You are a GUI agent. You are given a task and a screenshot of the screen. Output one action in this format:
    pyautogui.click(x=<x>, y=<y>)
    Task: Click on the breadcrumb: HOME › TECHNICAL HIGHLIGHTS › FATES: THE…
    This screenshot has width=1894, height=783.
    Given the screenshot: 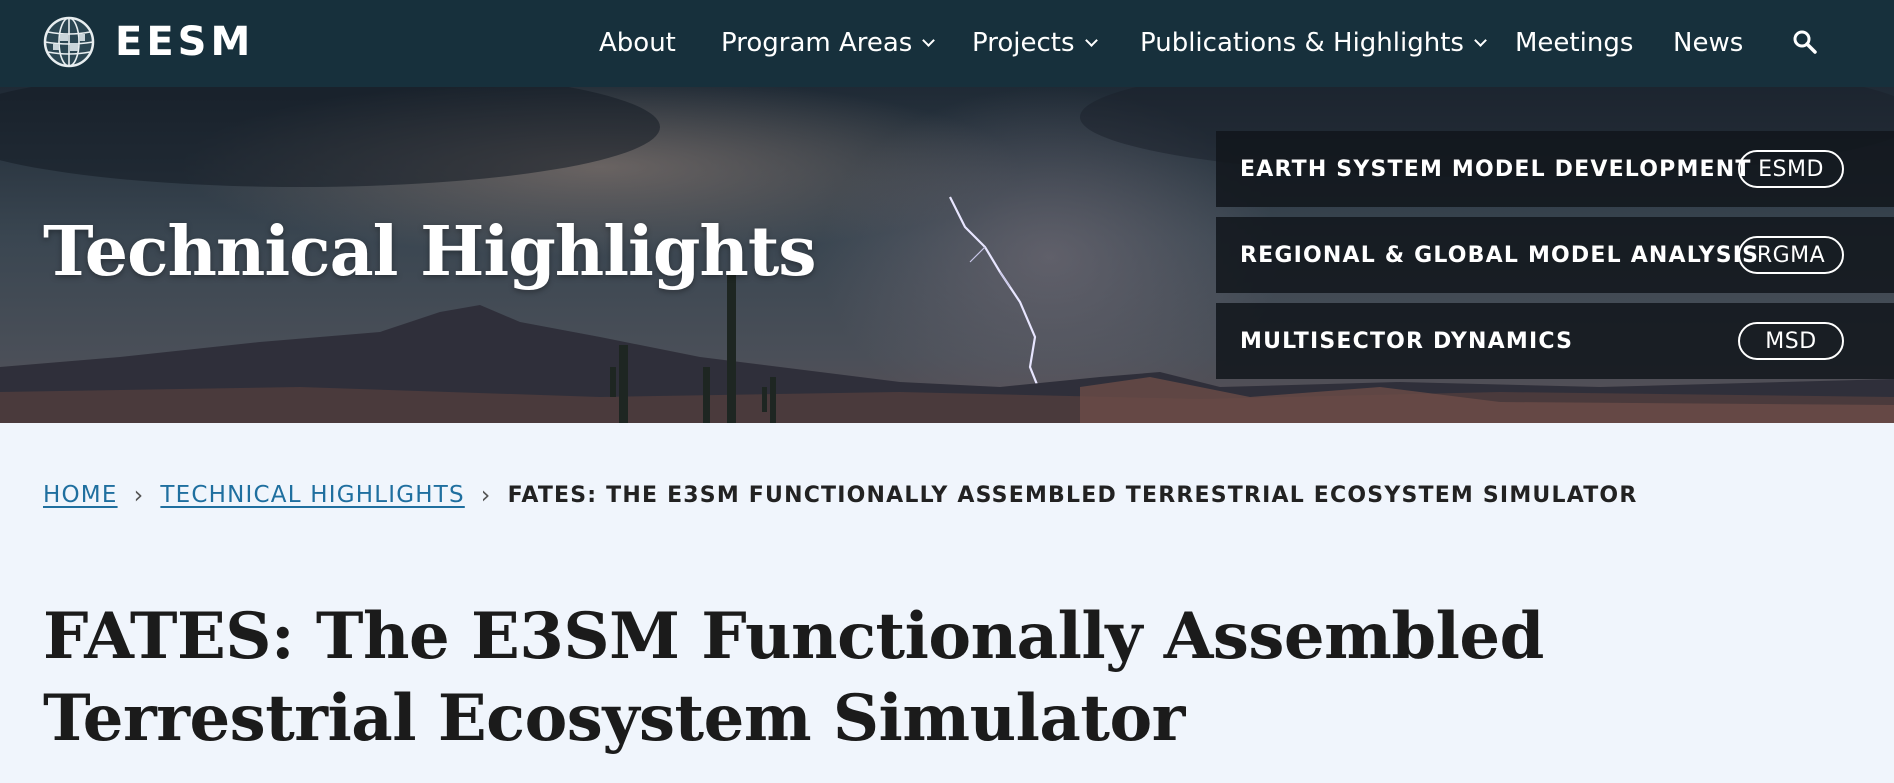 What is the action you would take?
    pyautogui.click(x=840, y=495)
    